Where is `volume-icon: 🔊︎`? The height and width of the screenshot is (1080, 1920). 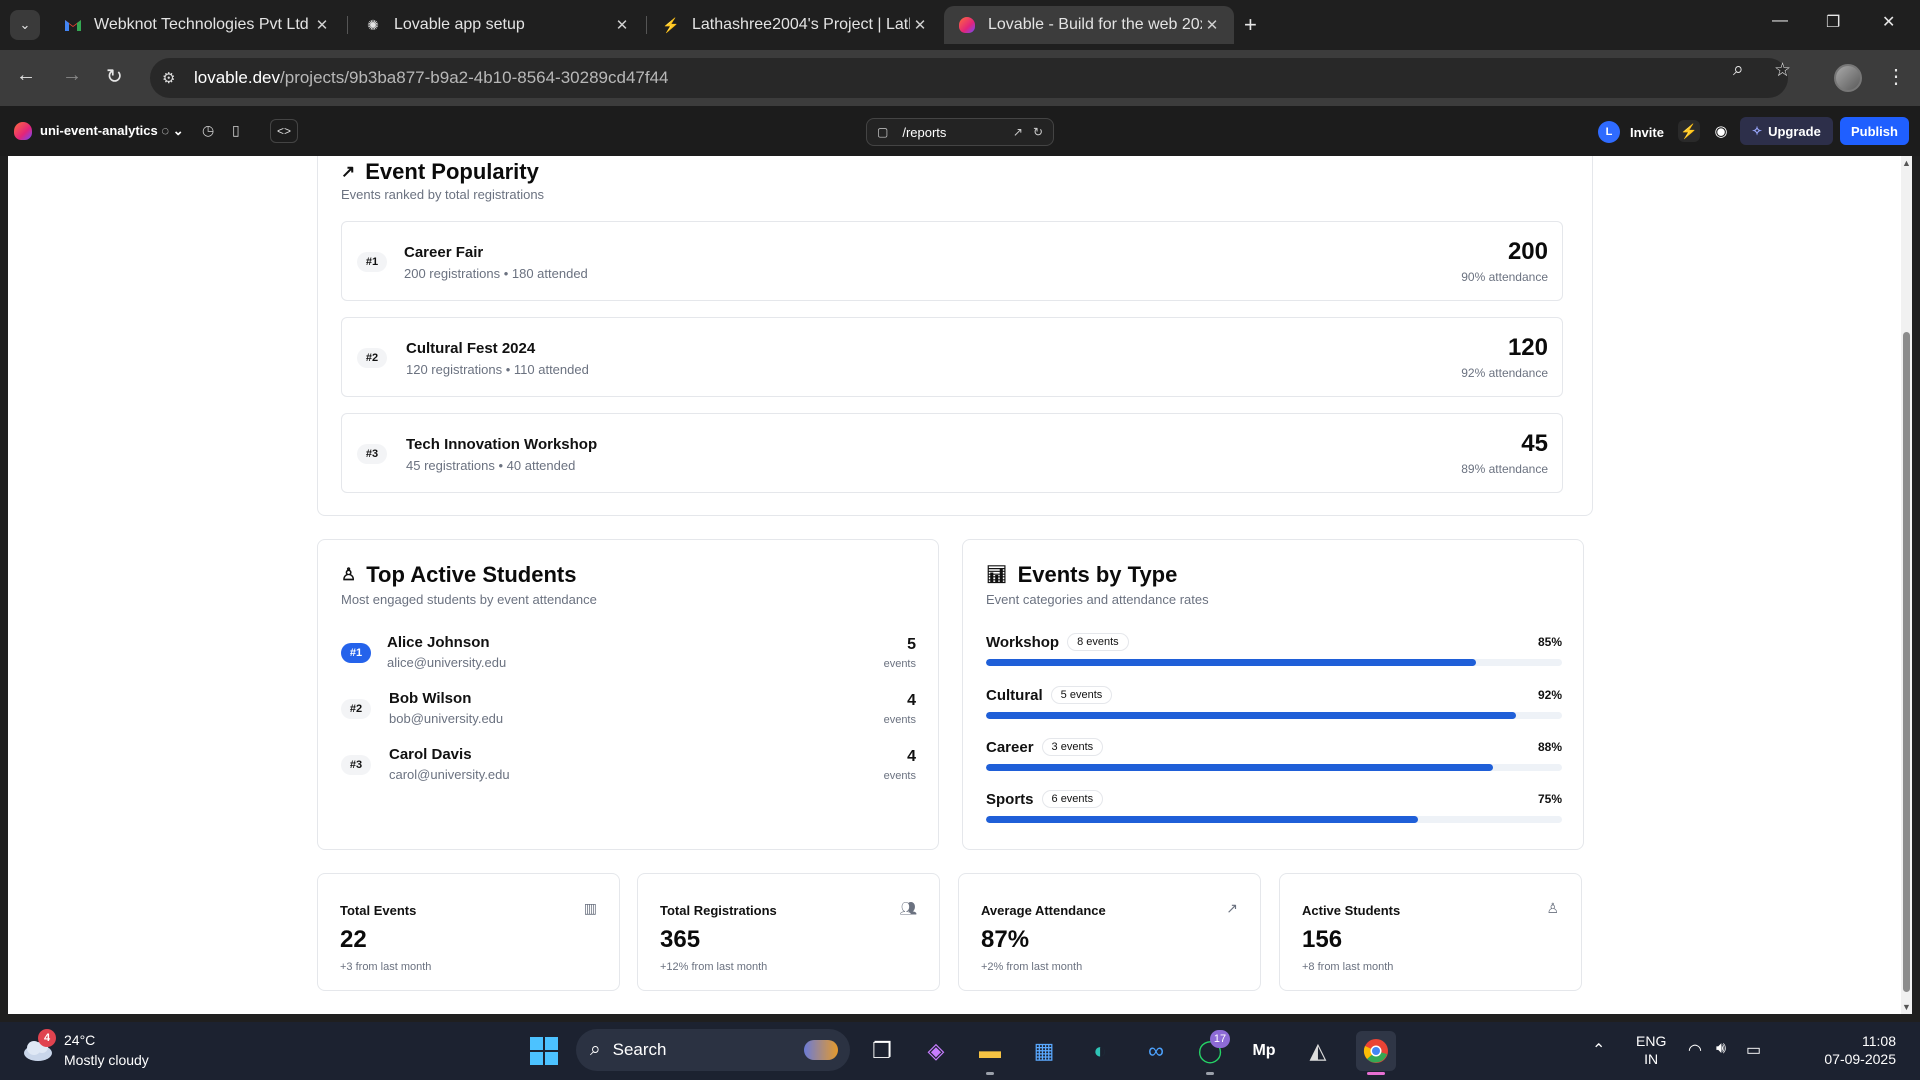 volume-icon: 🔊︎ is located at coordinates (1721, 1049).